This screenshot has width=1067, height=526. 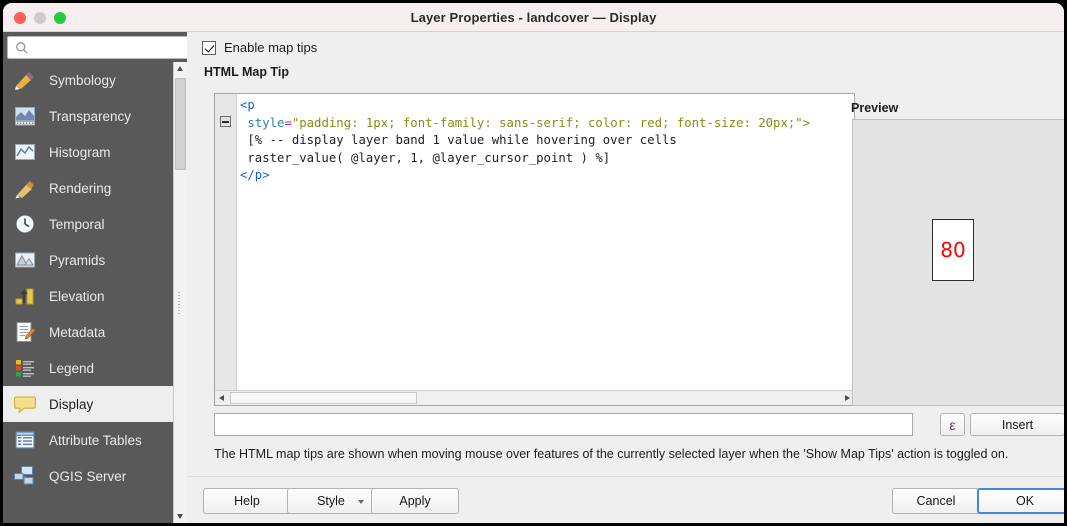 I want to click on insert-expression-input, so click(x=563, y=424).